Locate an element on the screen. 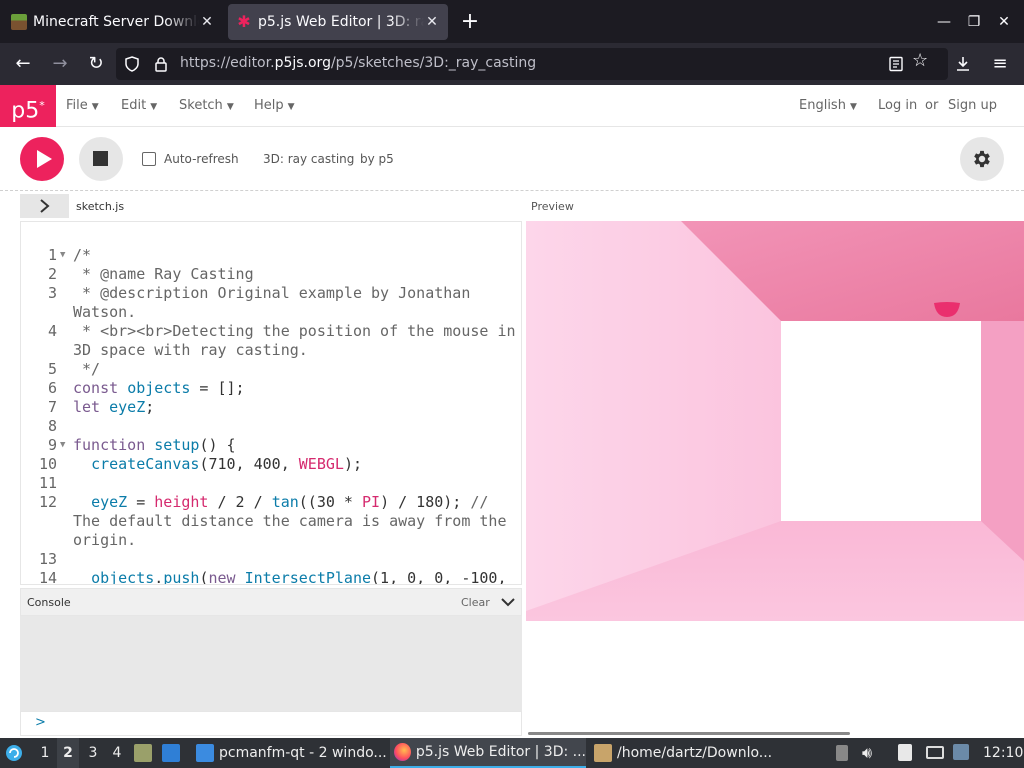 This screenshot has height=768, width=1024. forward-icon: → is located at coordinates (60, 64).